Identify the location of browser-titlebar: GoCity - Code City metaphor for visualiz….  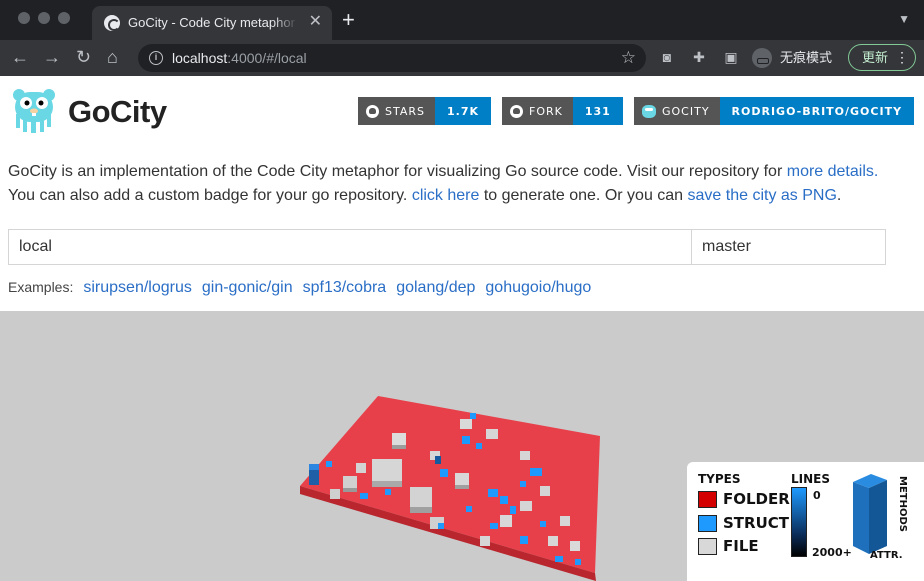
(462, 20).